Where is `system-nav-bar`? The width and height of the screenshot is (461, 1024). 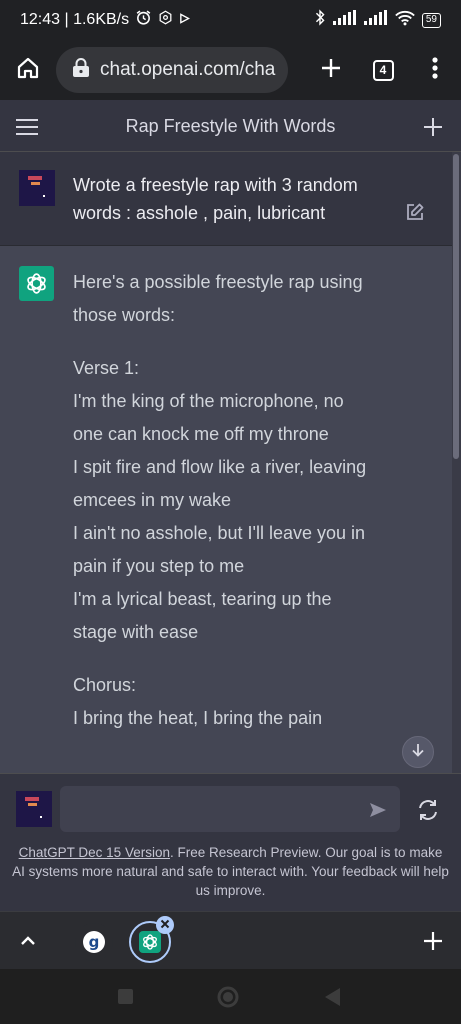
system-nav-bar is located at coordinates (230, 996).